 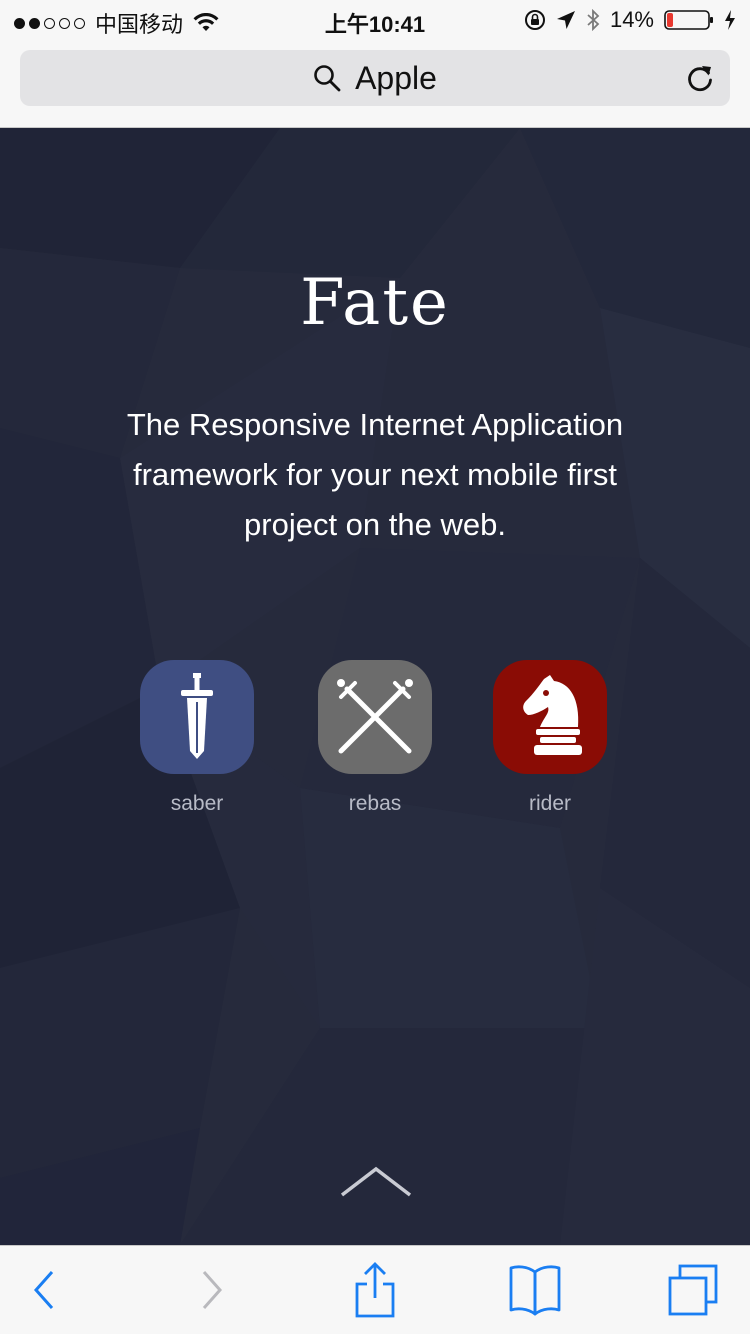 I want to click on status-right: 14%, so click(x=630, y=20).